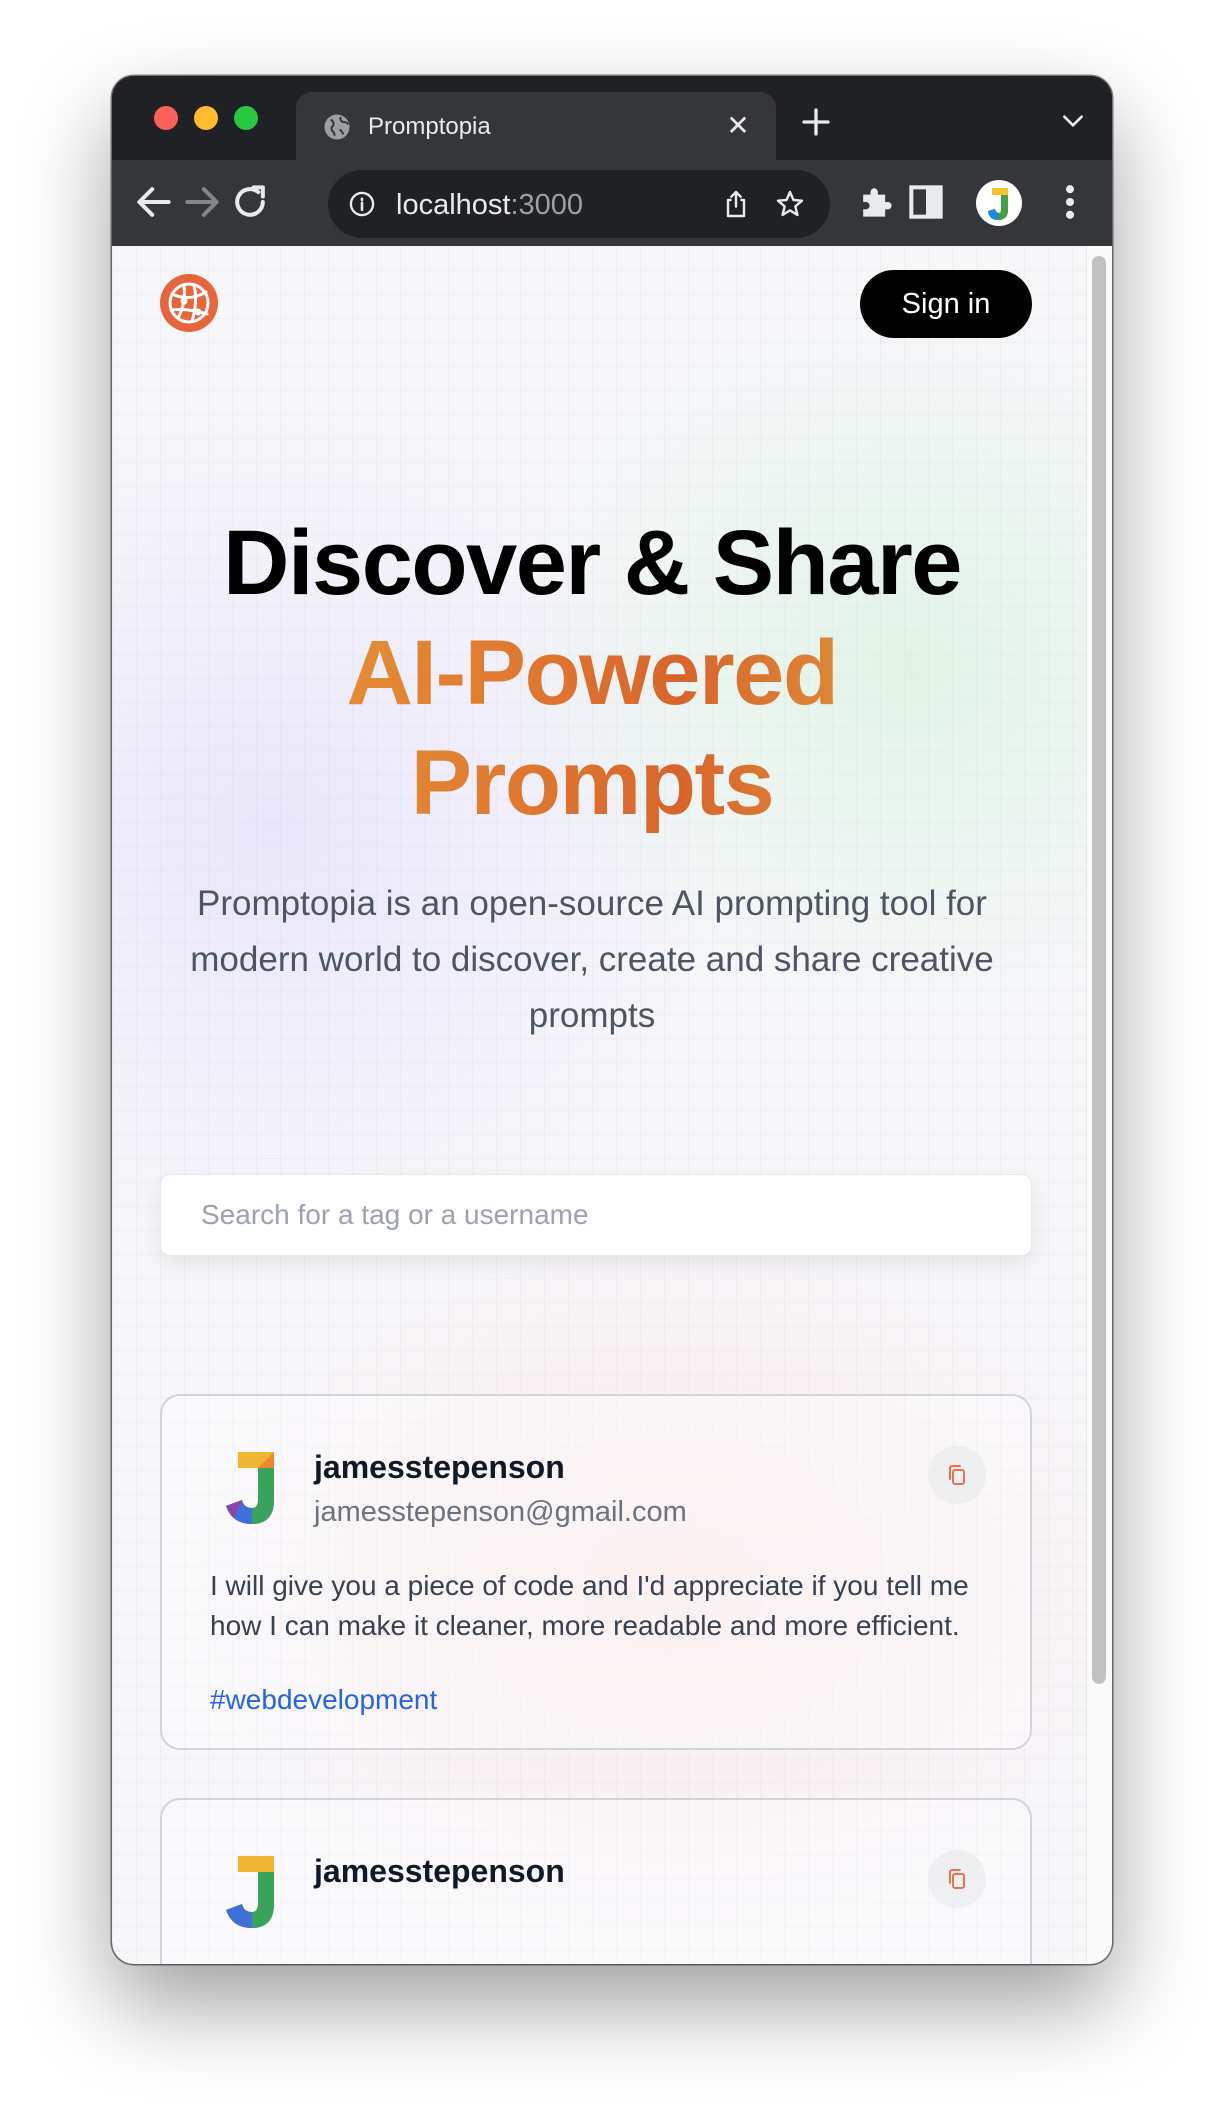 Image resolution: width=1224 pixels, height=2112 pixels. I want to click on maximize-window-button, so click(246, 118).